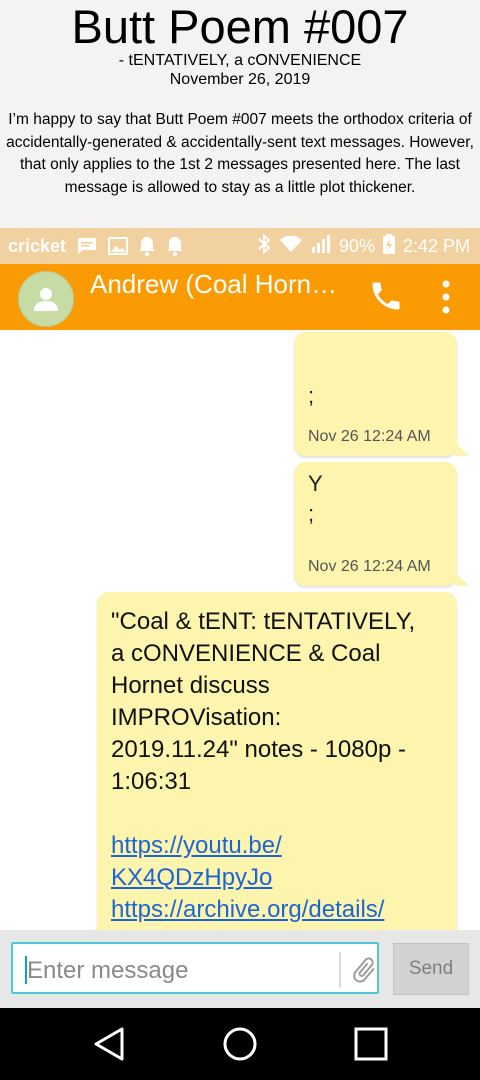 The height and width of the screenshot is (1080, 480). What do you see at coordinates (281, 910) in the screenshot?
I see `archive-link: https://archive.org/details/` at bounding box center [281, 910].